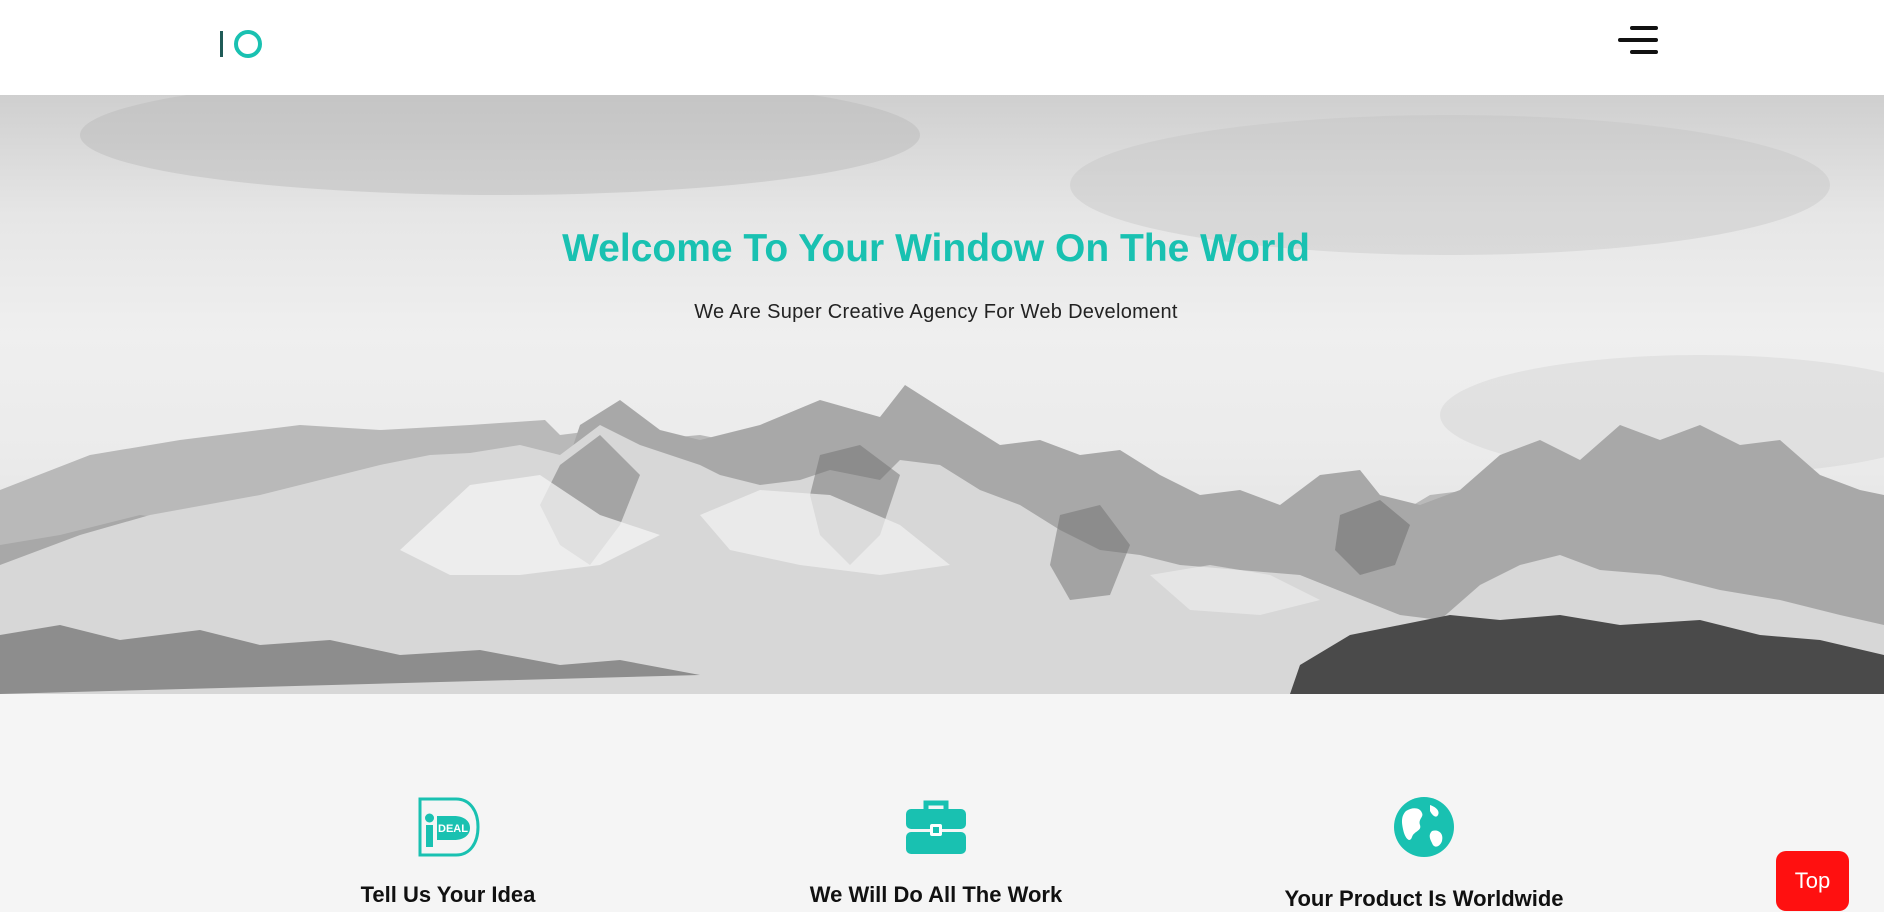  I want to click on feature-title: Your Product Is Worldwide, so click(1424, 898).